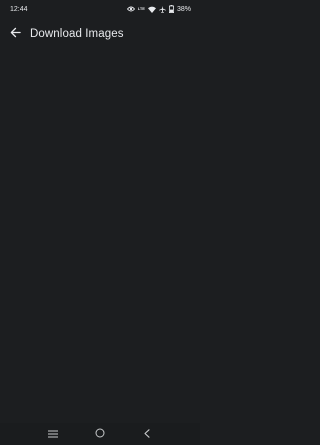 This screenshot has height=445, width=320. What do you see at coordinates (151, 9) in the screenshot?
I see `wifi-icon` at bounding box center [151, 9].